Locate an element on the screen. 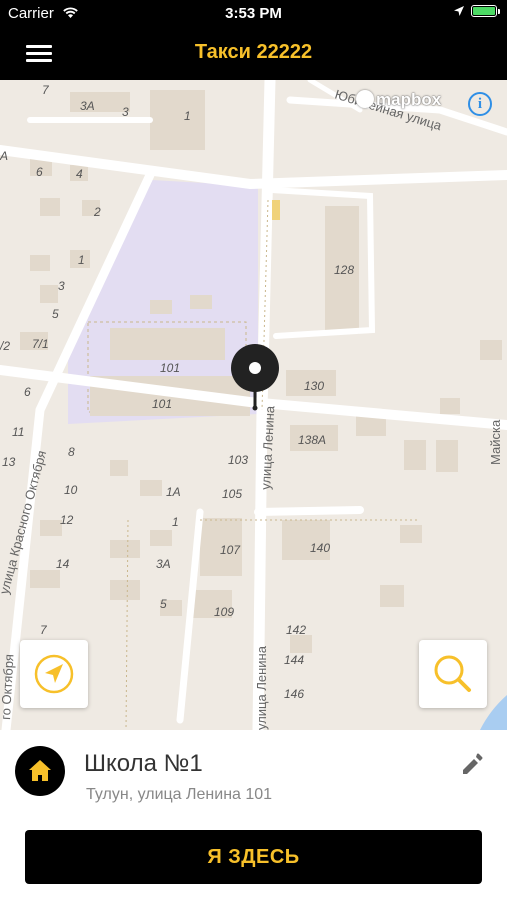 The height and width of the screenshot is (900, 507). house-number: А is located at coordinates (4, 156).